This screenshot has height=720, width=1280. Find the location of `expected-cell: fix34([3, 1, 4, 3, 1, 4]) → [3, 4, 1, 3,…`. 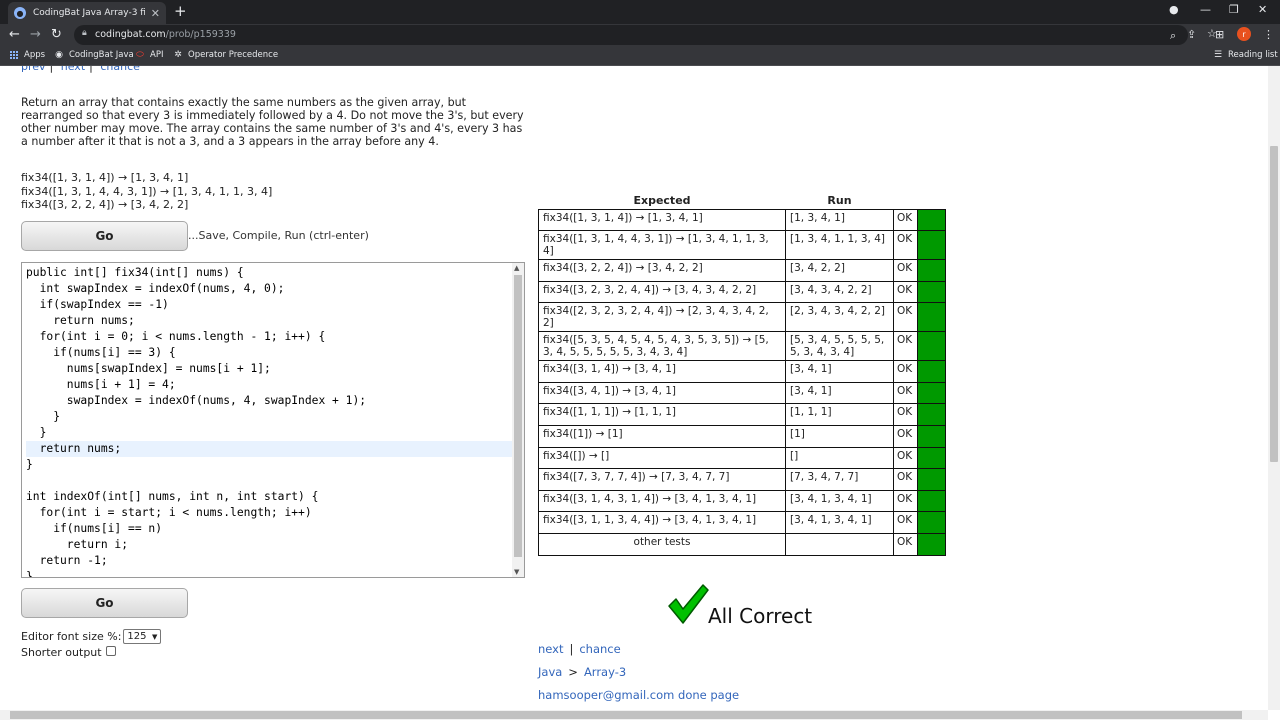

expected-cell: fix34([3, 1, 4, 3, 1, 4]) → [3, 4, 1, 3,… is located at coordinates (662, 501).